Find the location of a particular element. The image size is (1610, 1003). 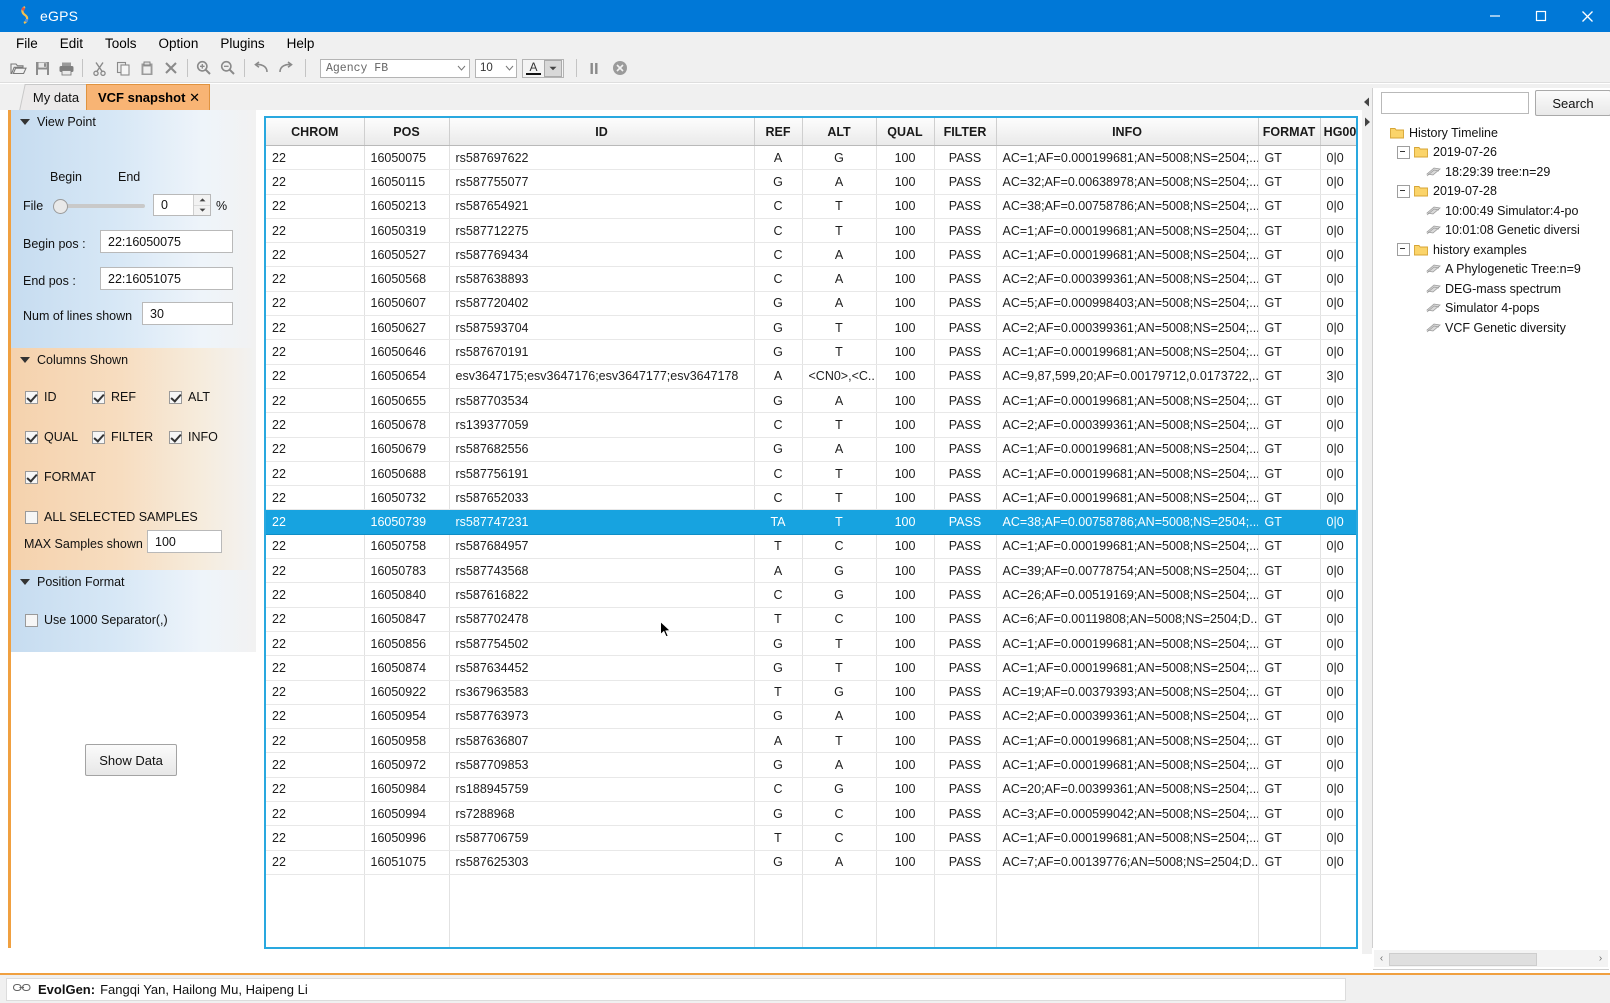

tree-node: 2019-07-26 is located at coordinates (1491, 153).